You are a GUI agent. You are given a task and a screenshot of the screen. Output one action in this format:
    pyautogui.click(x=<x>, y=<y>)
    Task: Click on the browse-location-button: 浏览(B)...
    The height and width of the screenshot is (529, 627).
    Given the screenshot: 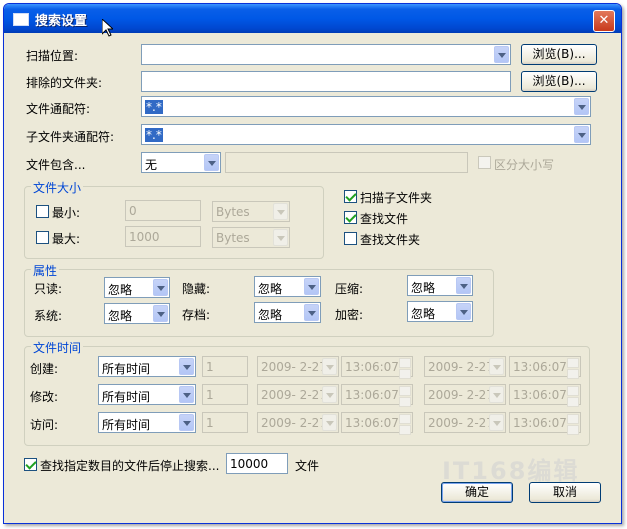 What is the action you would take?
    pyautogui.click(x=559, y=54)
    